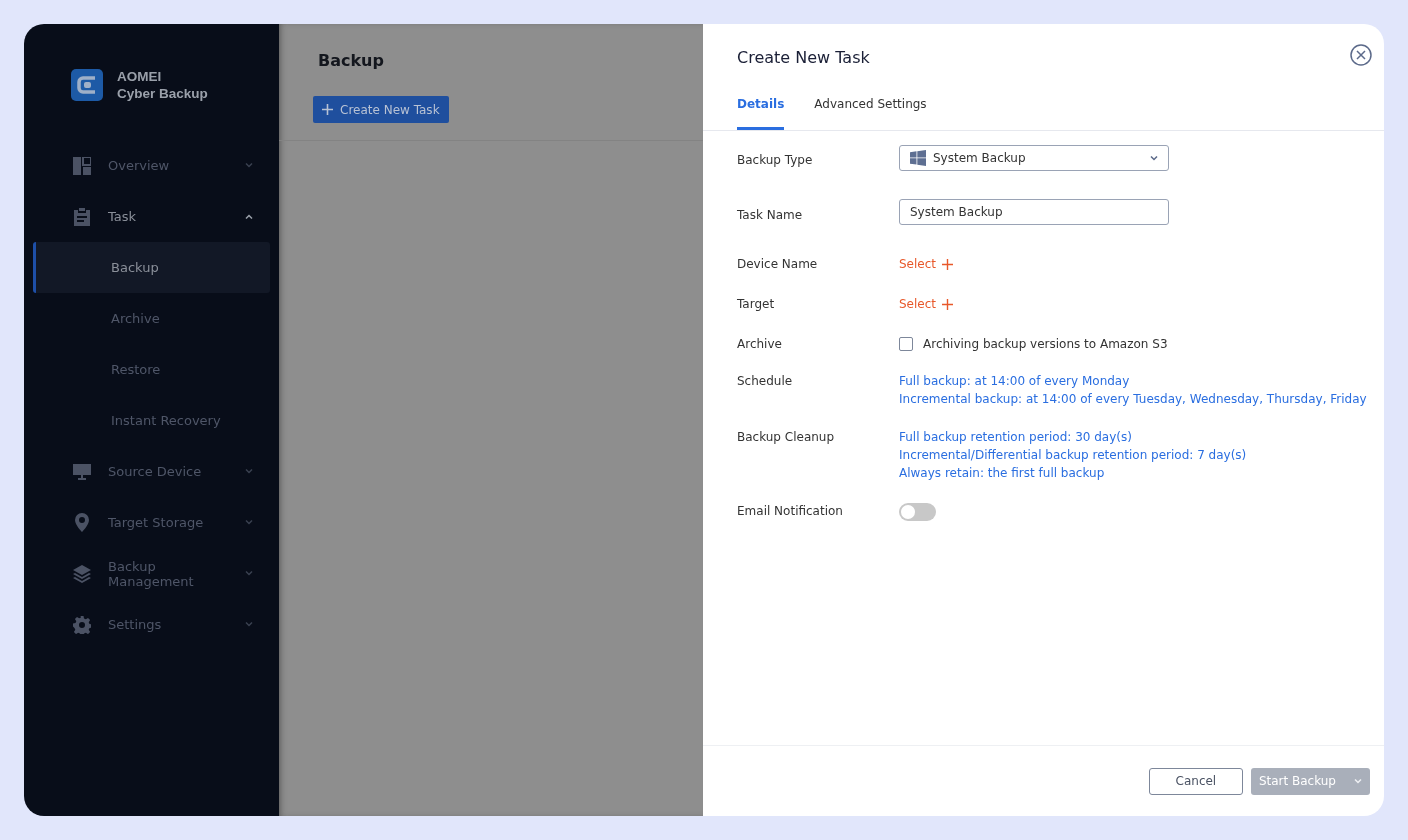  I want to click on field-label: Device Name, so click(778, 264).